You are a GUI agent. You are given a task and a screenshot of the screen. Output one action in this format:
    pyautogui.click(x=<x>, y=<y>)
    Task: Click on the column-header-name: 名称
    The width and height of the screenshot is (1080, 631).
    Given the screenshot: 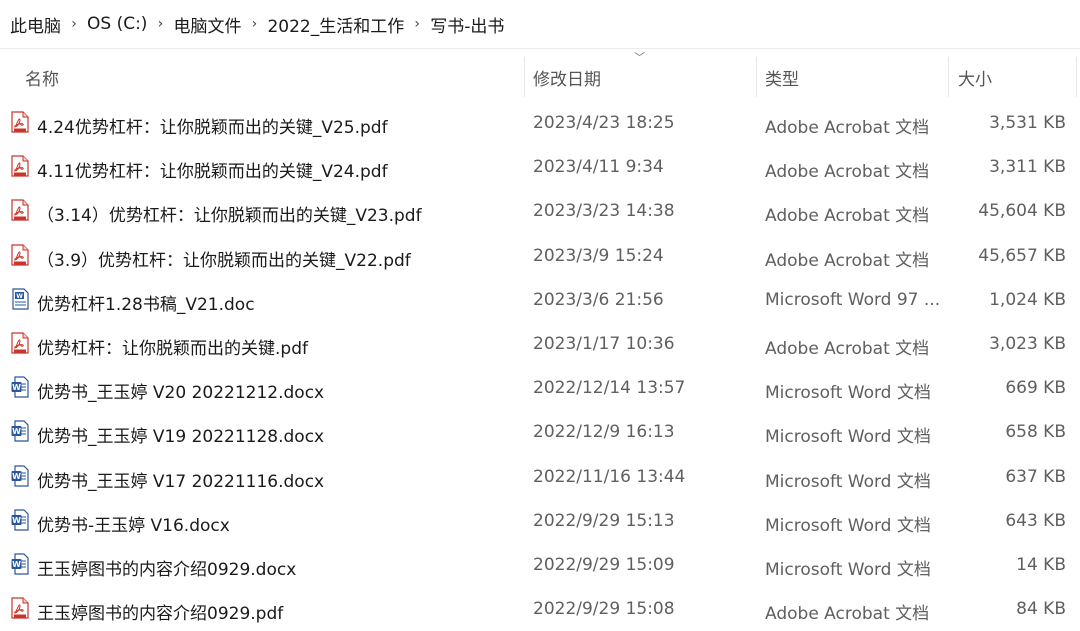 What is the action you would take?
    pyautogui.click(x=42, y=77)
    